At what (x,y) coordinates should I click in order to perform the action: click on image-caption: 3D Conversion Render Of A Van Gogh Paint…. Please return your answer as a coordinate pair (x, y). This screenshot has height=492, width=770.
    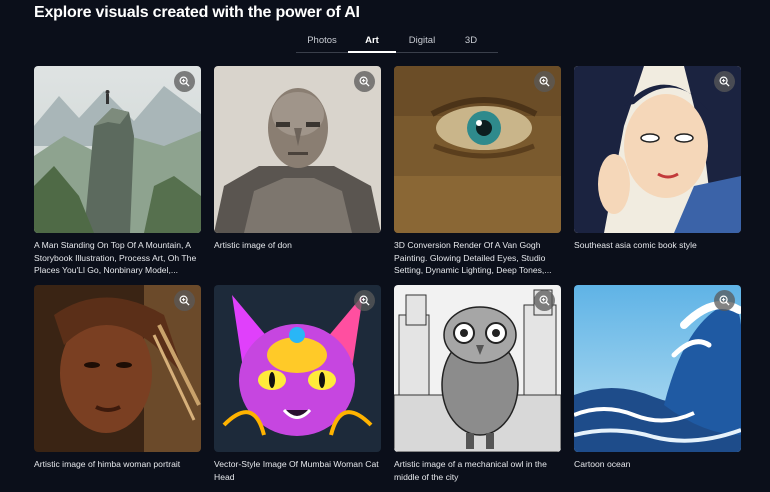
    Looking at the image, I should click on (473, 258).